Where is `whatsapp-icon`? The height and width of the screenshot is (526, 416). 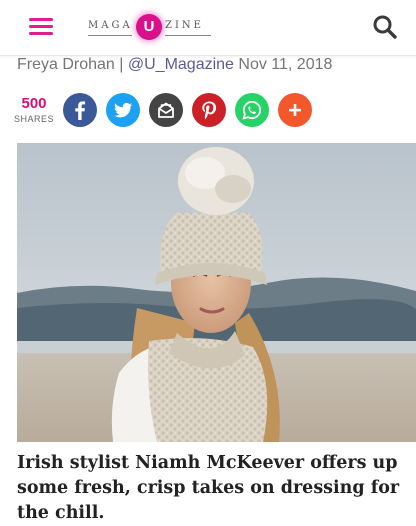
whatsapp-icon is located at coordinates (252, 110).